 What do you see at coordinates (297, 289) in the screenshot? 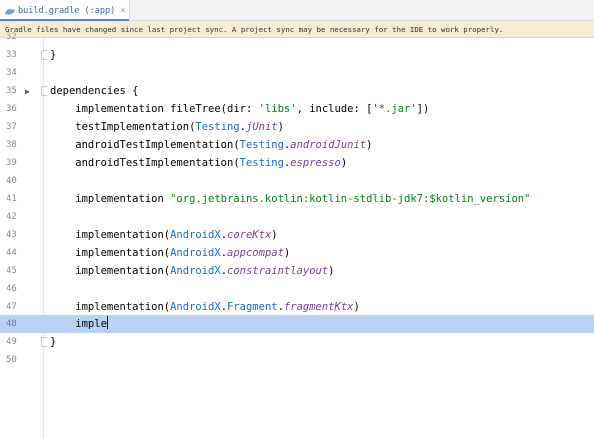
I see `code-line: 46` at bounding box center [297, 289].